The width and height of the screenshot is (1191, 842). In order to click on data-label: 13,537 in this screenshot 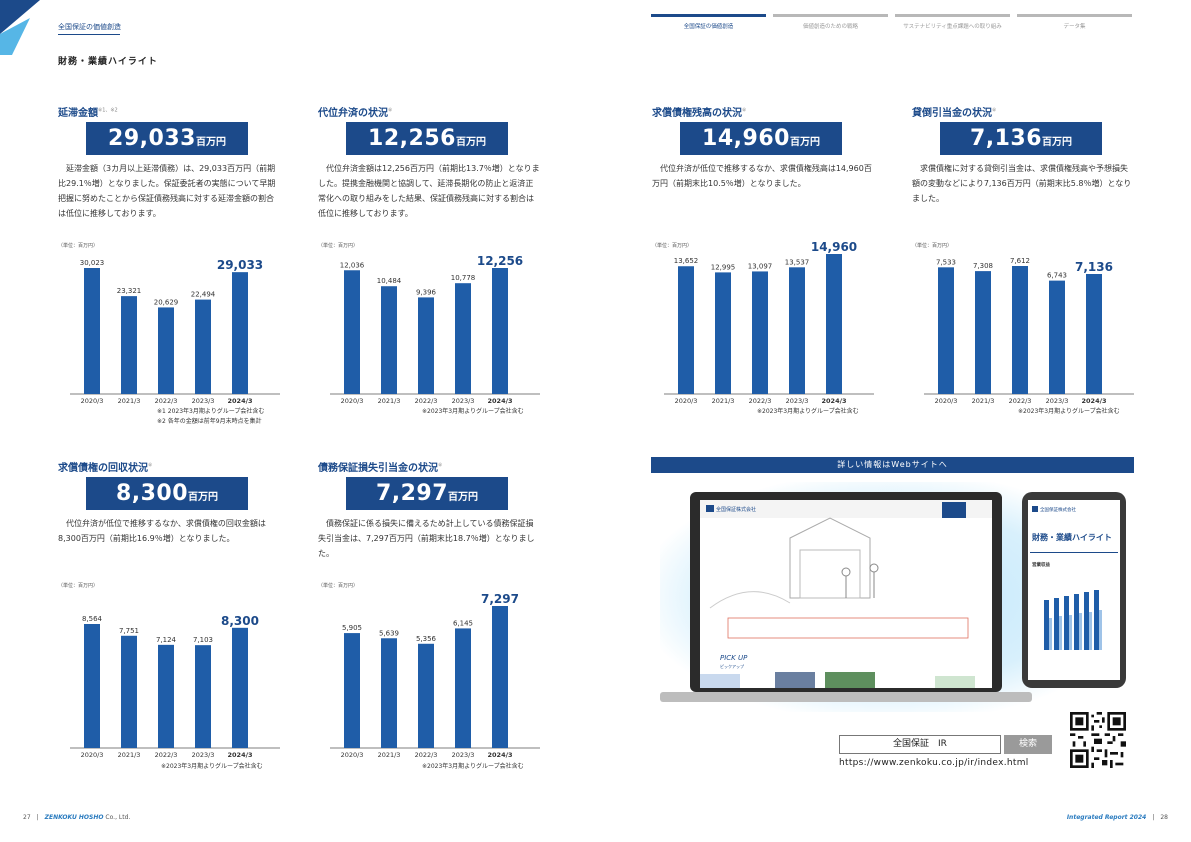, I will do `click(797, 262)`.